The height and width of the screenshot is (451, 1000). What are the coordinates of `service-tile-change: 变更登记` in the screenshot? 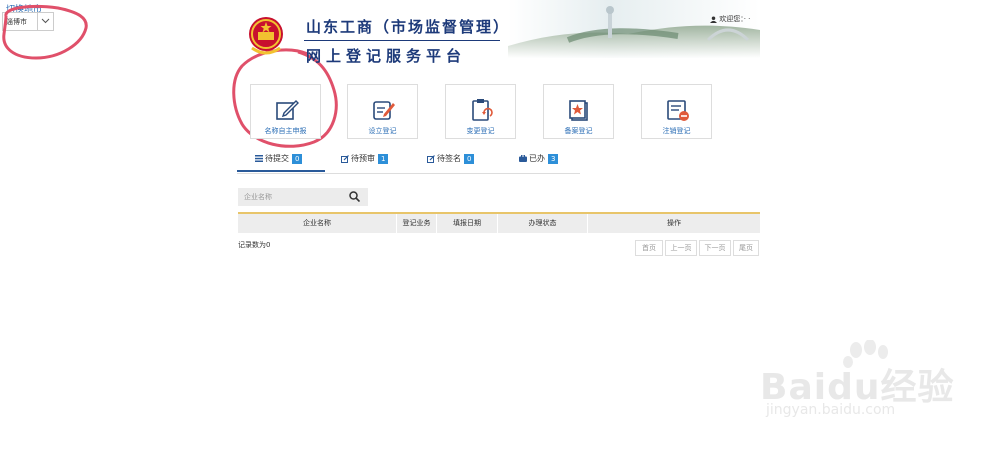 It's located at (480, 111).